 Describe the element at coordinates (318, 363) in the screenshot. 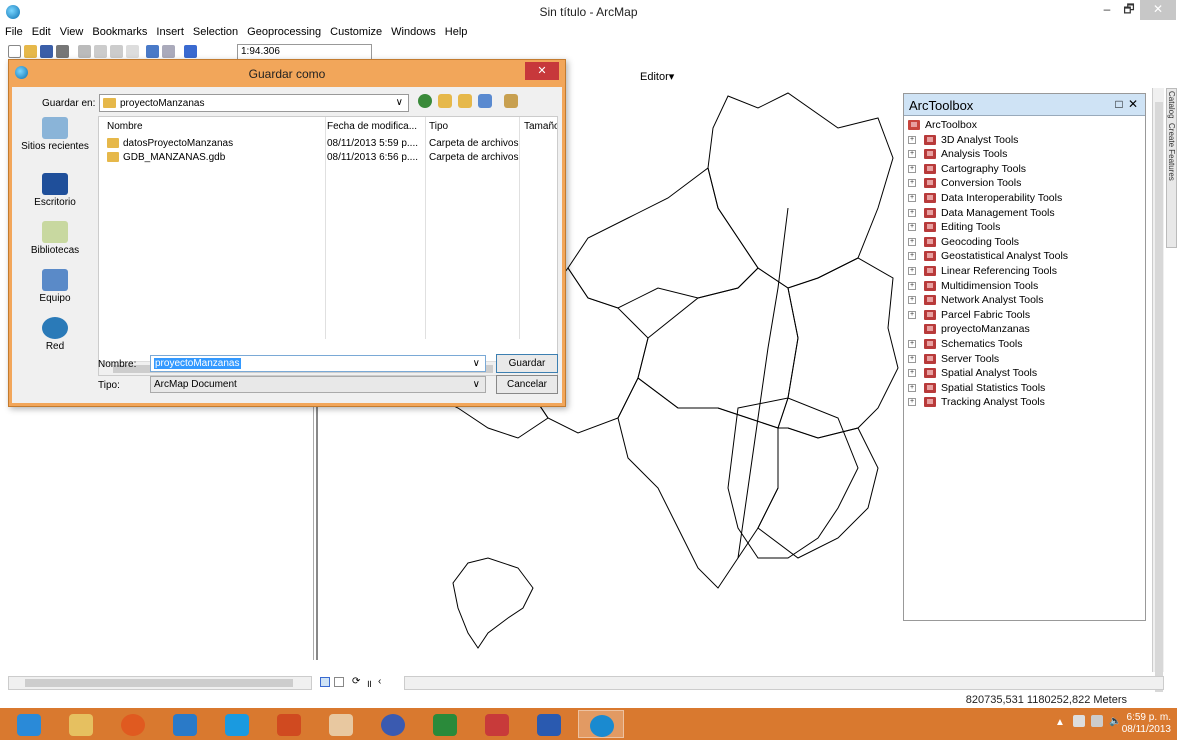

I see `file-name-input: proyectoManzanas ∨` at that location.